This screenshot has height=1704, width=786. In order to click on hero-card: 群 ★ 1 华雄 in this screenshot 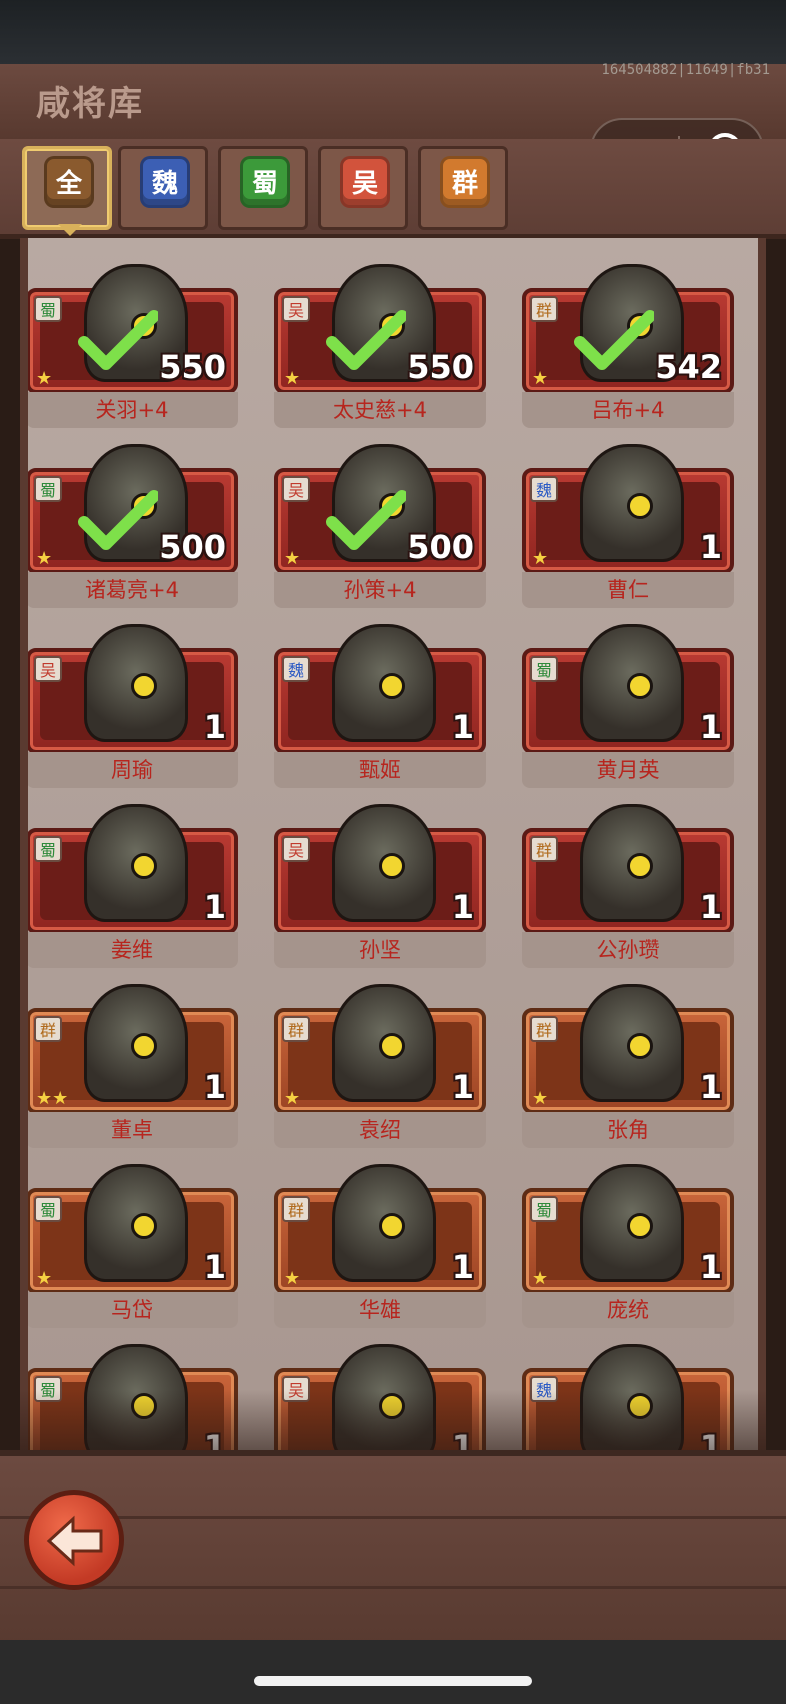, I will do `click(380, 1247)`.